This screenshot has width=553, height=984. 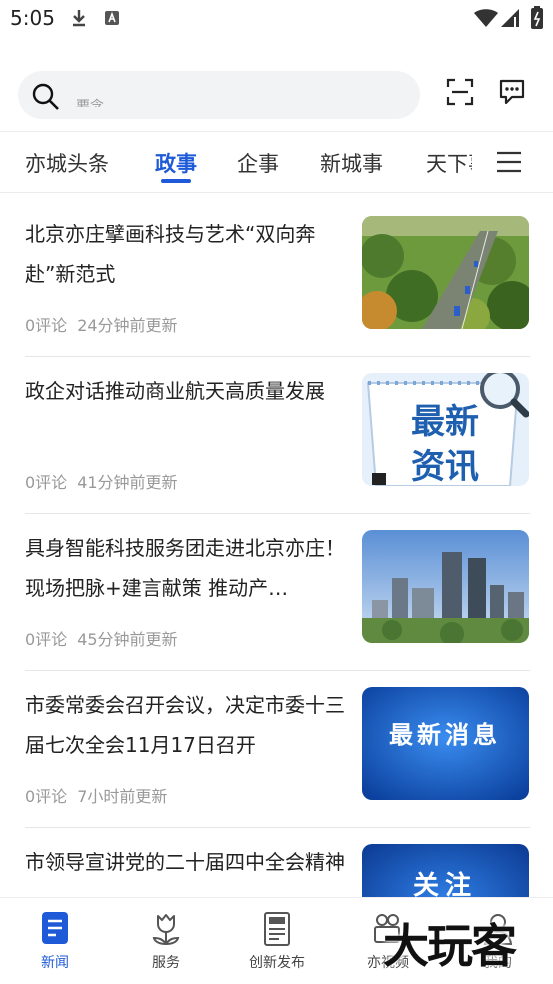 I want to click on thumb-text-line2: 资讯, so click(x=445, y=466).